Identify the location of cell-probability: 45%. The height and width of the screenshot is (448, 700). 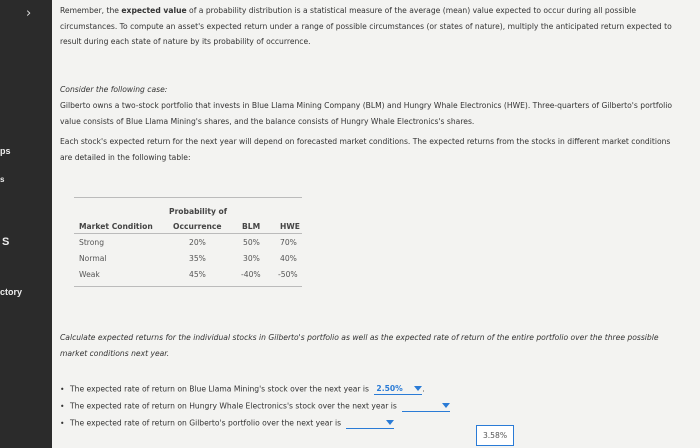
(197, 274).